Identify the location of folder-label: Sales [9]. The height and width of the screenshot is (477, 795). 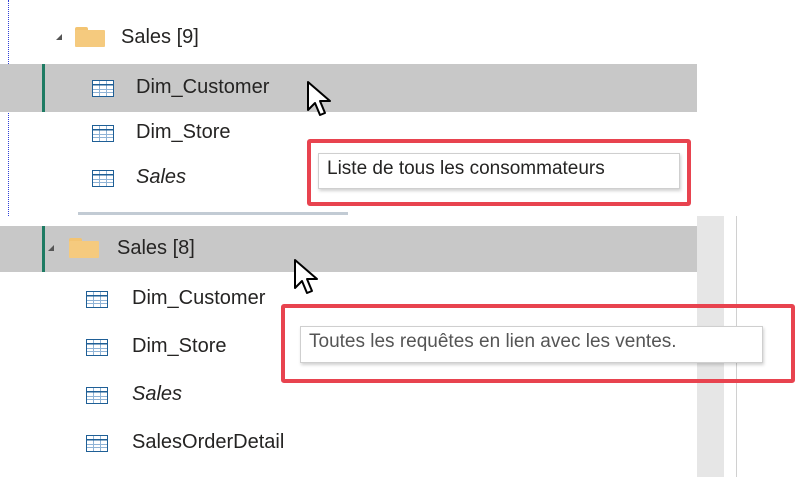
(160, 37).